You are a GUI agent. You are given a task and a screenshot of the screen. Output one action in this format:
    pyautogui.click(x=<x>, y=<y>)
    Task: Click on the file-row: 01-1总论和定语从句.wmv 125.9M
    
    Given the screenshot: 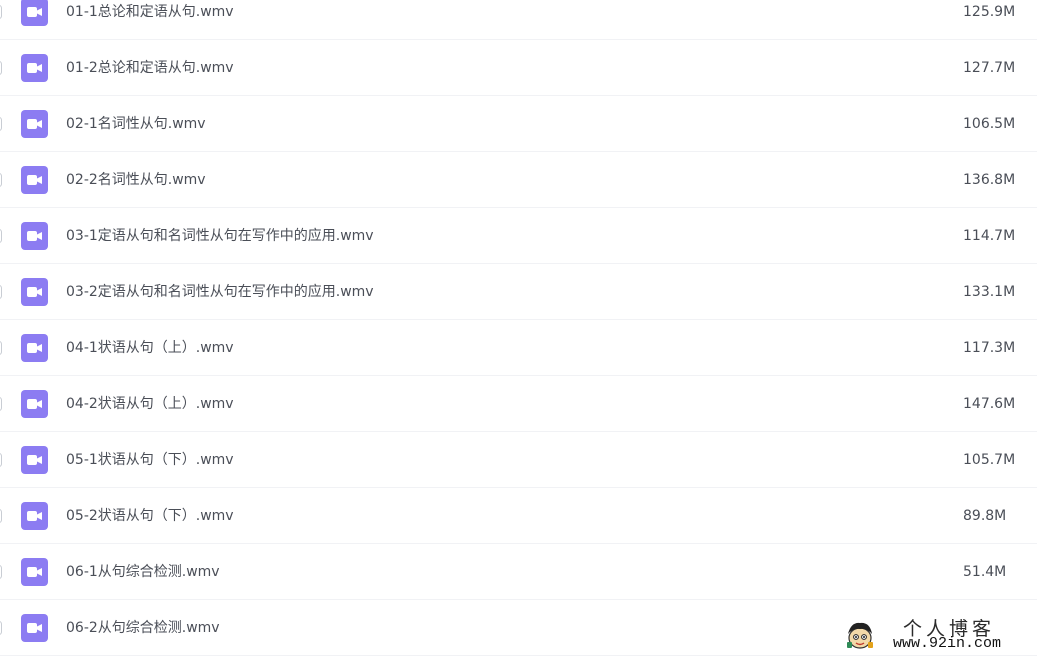 What is the action you would take?
    pyautogui.click(x=518, y=20)
    